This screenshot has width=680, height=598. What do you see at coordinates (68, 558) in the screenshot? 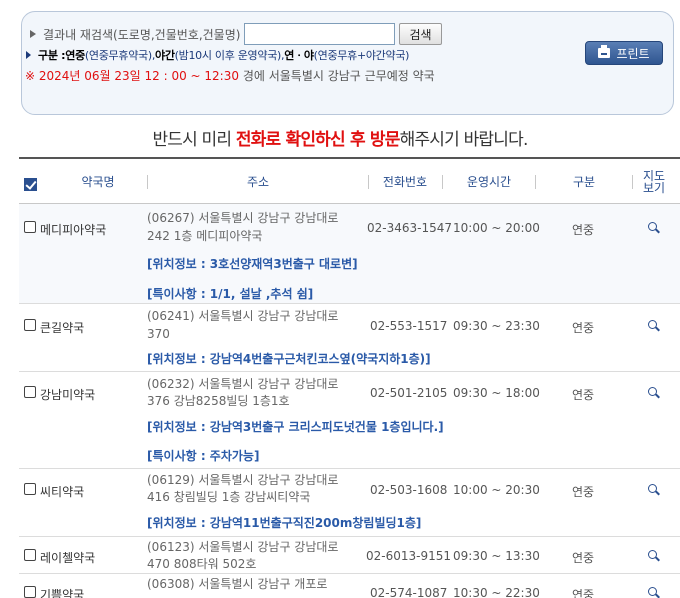
I see `pharmacy-name: 레이첼약국` at bounding box center [68, 558].